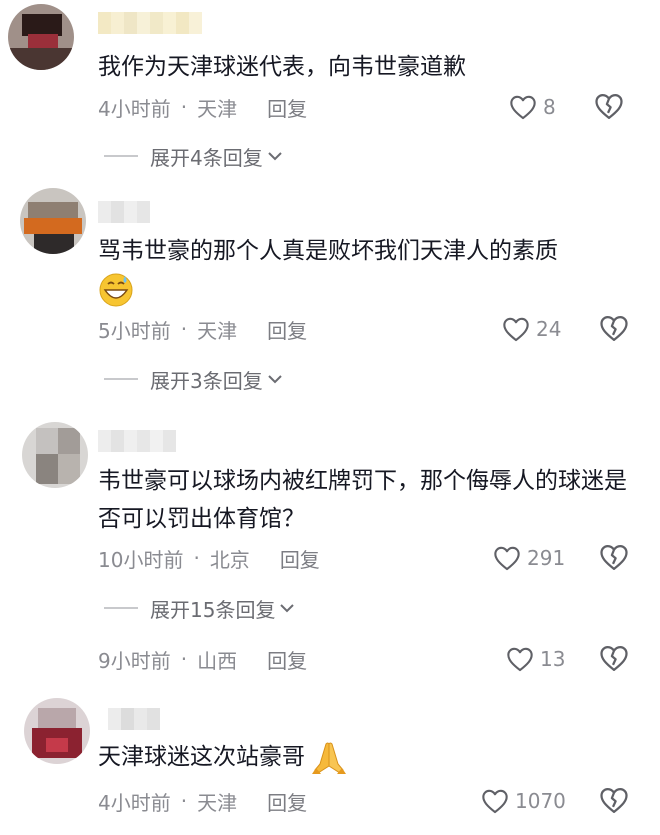 The image size is (660, 835). I want to click on like-count: 8, so click(549, 107).